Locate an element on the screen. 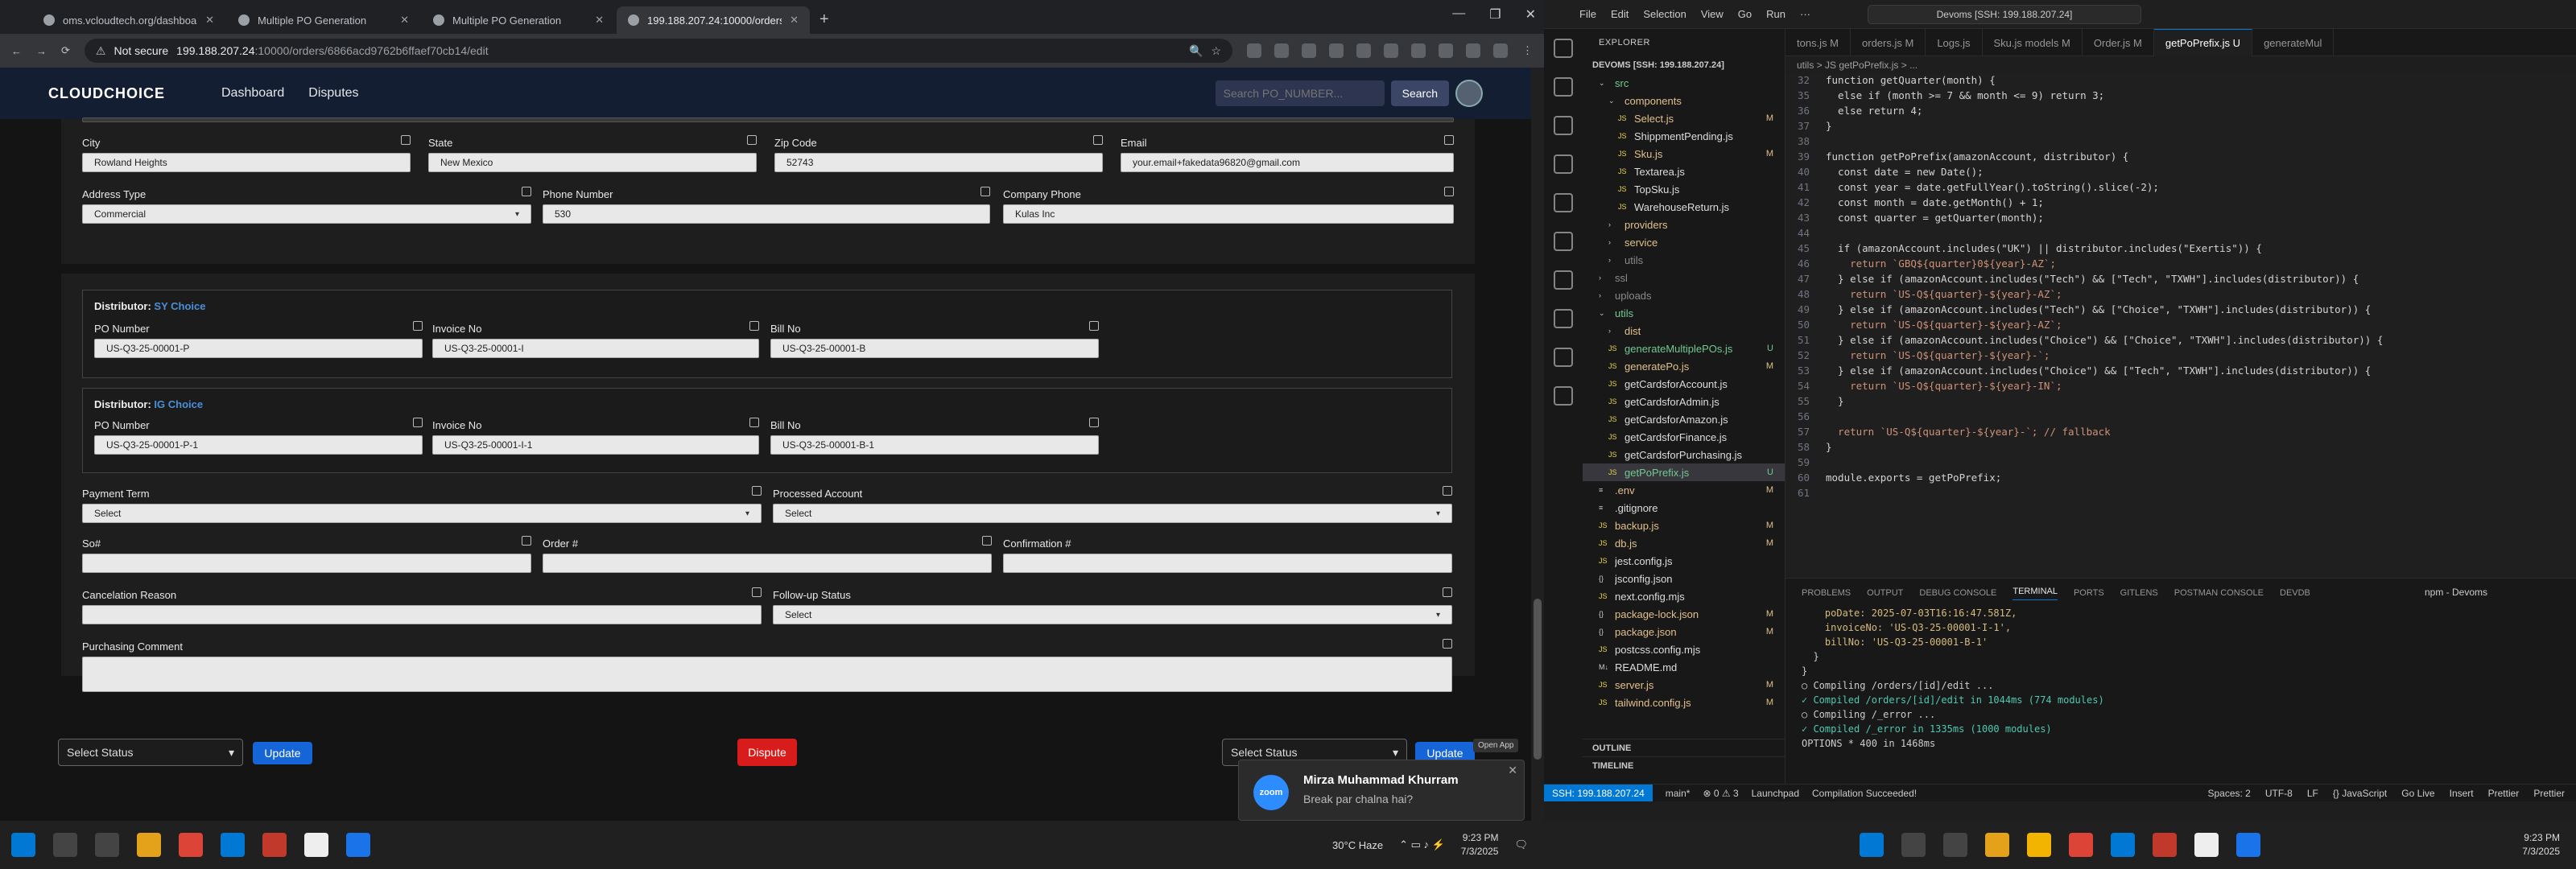 The height and width of the screenshot is (869, 2576). tree-item: JS generatePo.js M is located at coordinates (1684, 366).